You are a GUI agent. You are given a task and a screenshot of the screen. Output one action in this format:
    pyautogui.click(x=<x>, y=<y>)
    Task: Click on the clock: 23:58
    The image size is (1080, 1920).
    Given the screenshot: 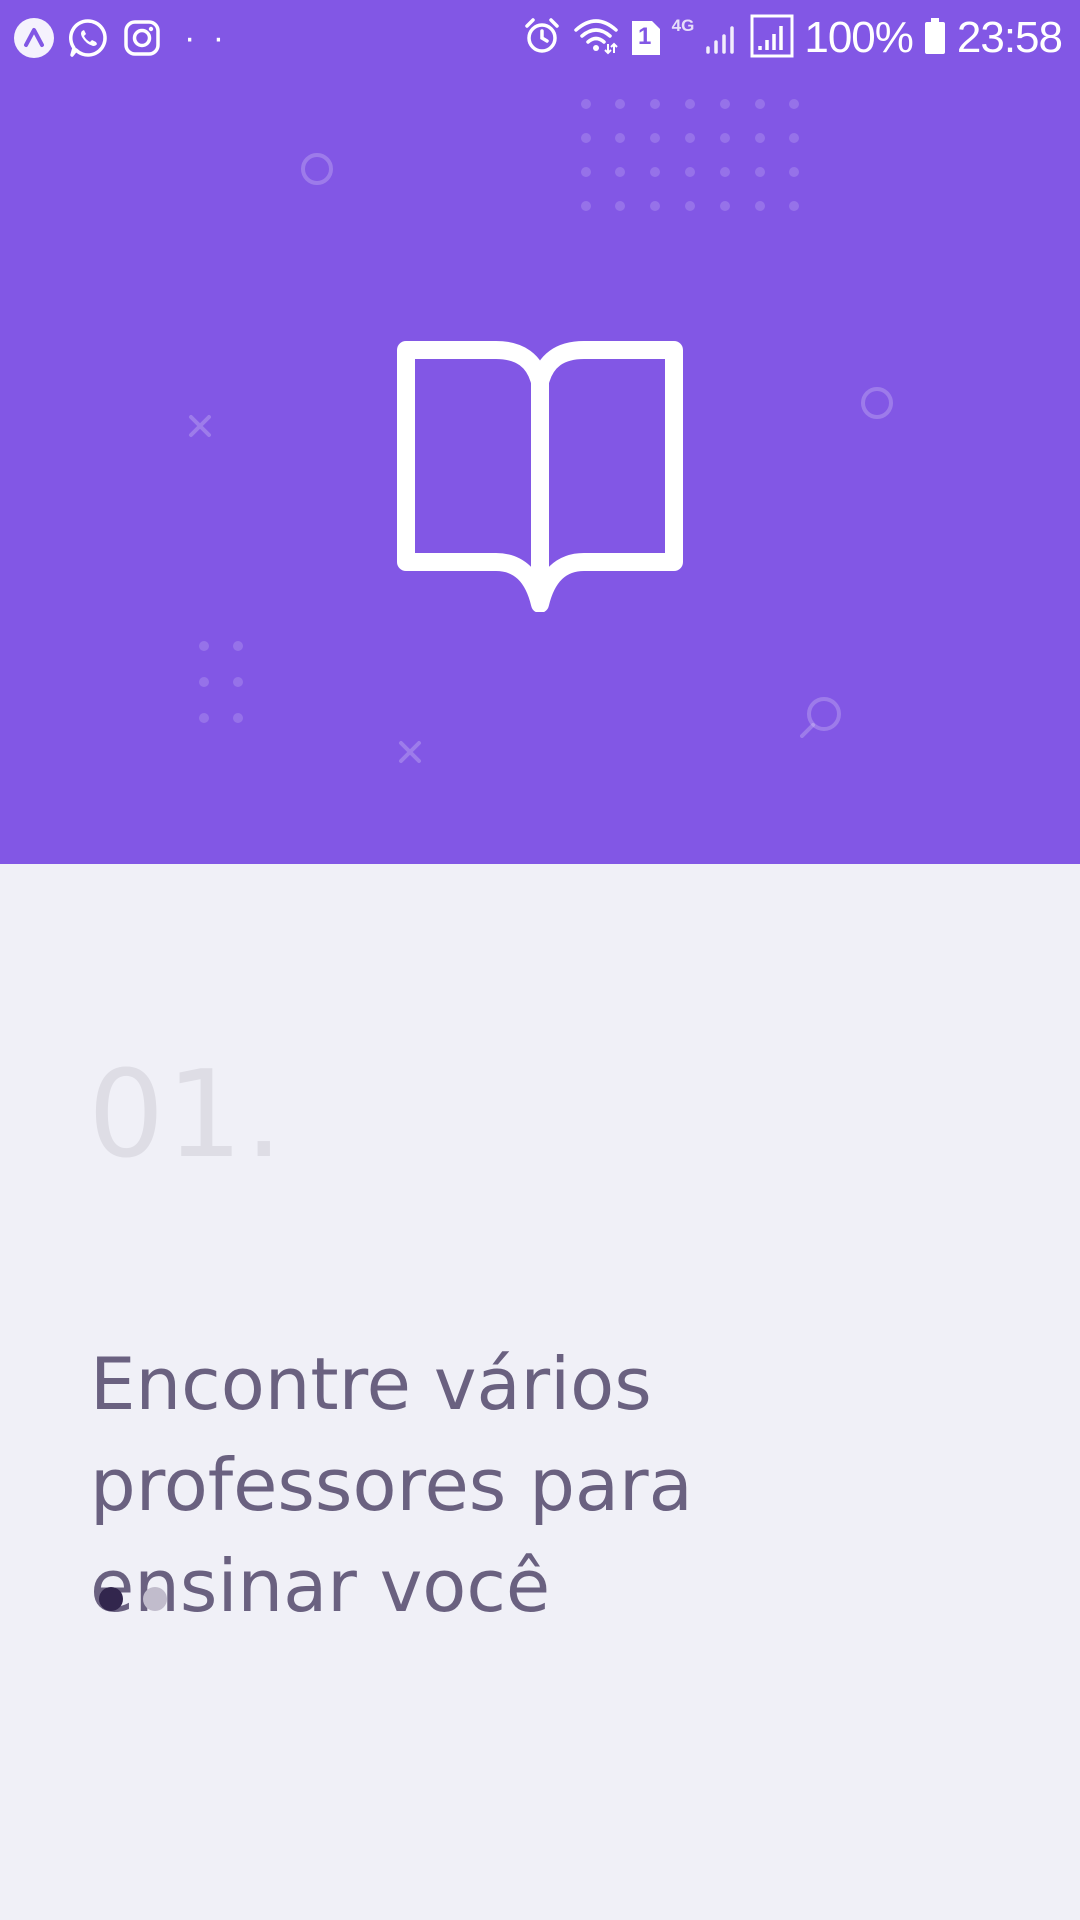 What is the action you would take?
    pyautogui.click(x=1009, y=37)
    